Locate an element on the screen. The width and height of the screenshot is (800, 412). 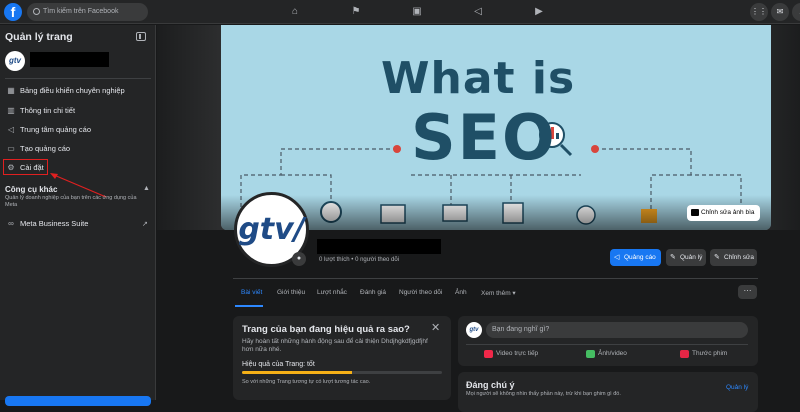
sidebar-item-label: Meta Business Suite is located at coordinates (54, 223).